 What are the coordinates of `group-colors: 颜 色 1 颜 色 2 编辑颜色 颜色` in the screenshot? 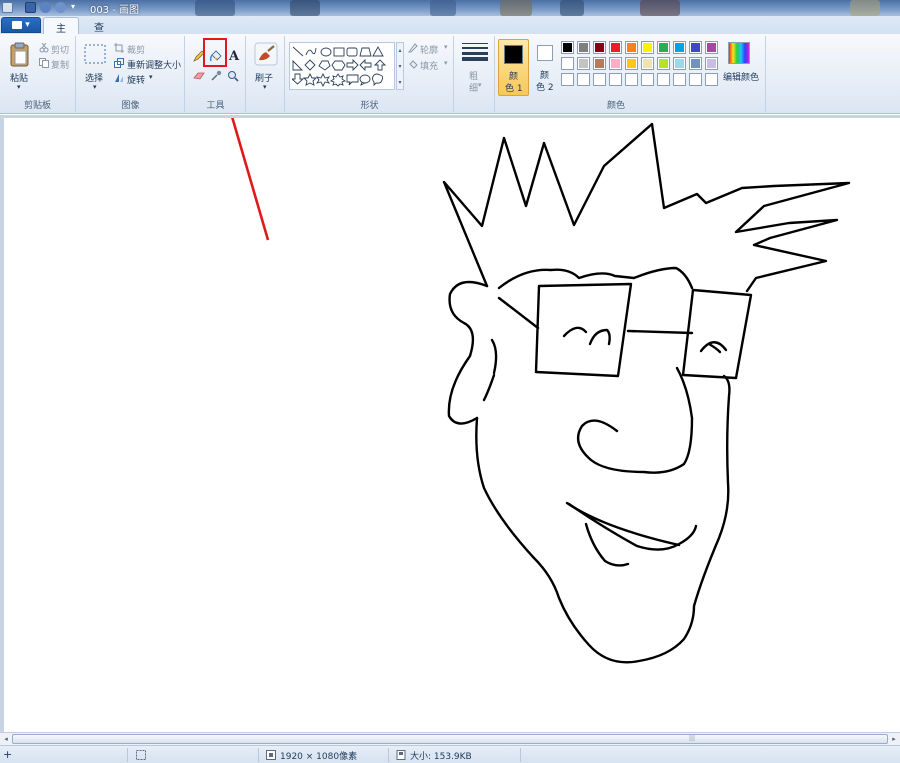 It's located at (631, 74).